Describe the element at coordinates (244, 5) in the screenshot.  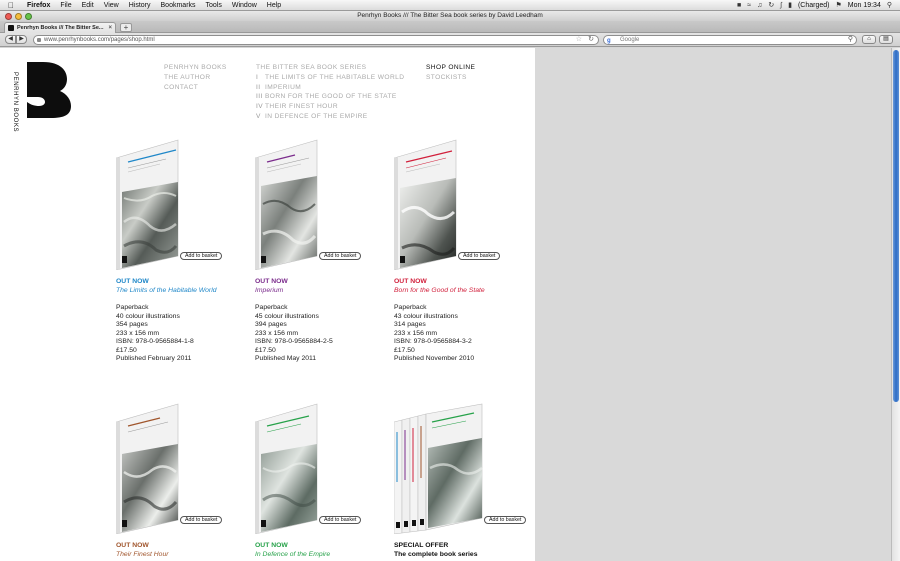
I see `menu-window: Window` at that location.